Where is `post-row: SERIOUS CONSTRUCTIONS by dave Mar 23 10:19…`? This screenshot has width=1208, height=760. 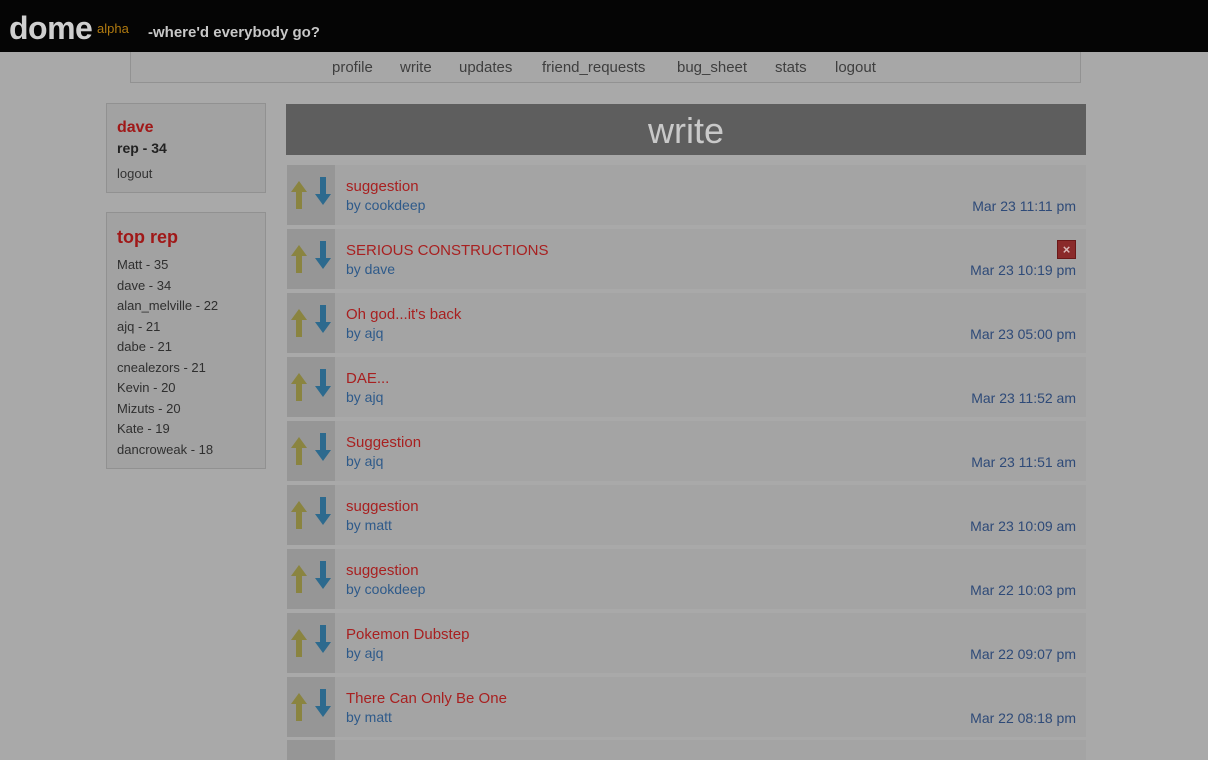 post-row: SERIOUS CONSTRUCTIONS by dave Mar 23 10:19… is located at coordinates (686, 259).